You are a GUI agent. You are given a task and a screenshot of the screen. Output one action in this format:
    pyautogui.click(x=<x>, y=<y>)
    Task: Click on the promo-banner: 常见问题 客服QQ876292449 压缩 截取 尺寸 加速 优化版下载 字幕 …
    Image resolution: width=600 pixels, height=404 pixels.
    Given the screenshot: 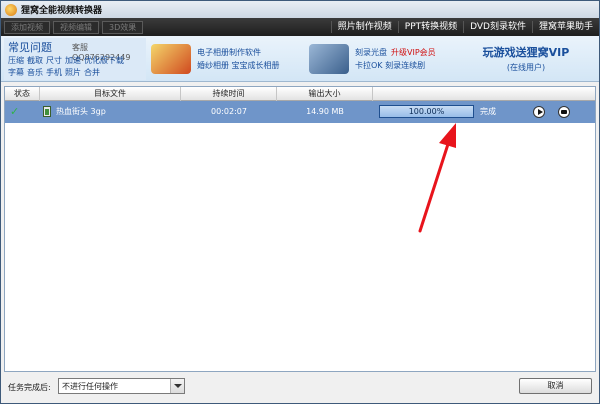 What is the action you would take?
    pyautogui.click(x=300, y=59)
    